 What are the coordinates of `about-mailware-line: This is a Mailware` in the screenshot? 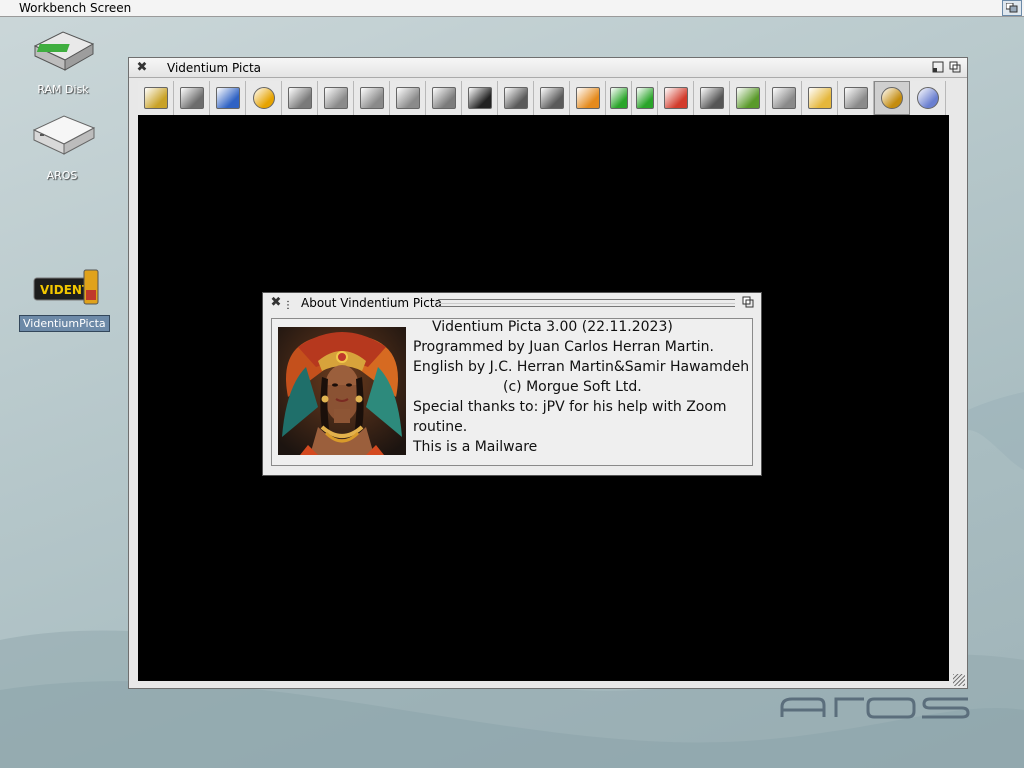 It's located at (475, 447).